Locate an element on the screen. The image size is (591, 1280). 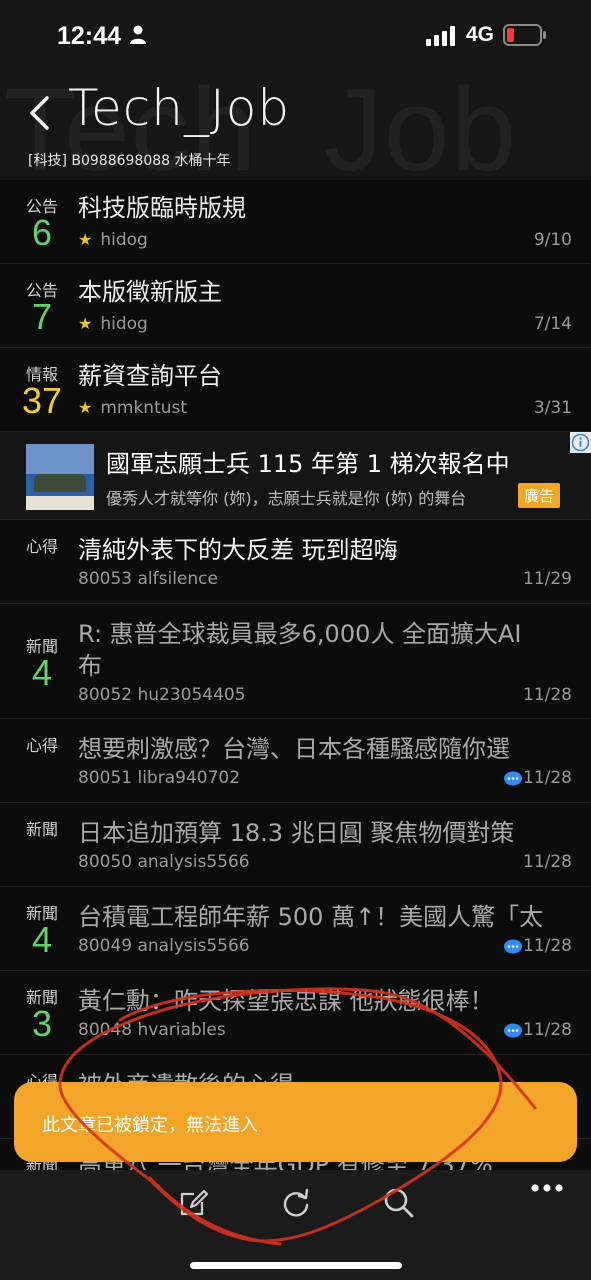
post-author-line: ★ mmkntust is located at coordinates (132, 408).